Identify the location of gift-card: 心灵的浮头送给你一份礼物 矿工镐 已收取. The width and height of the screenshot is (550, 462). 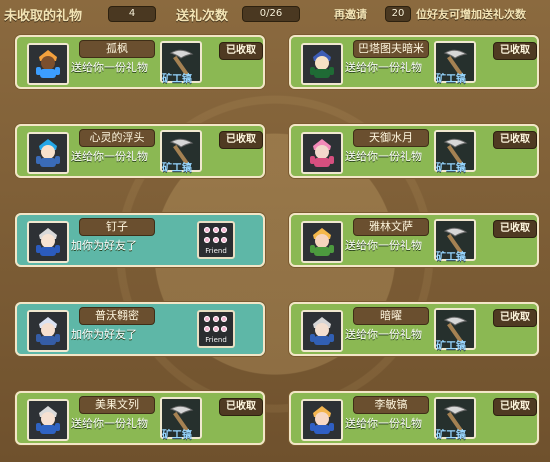
(140, 151).